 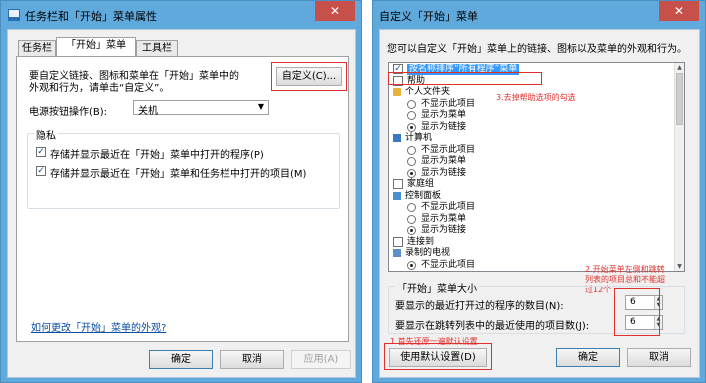 I want to click on tree-item-label: 控制面板, so click(x=423, y=195).